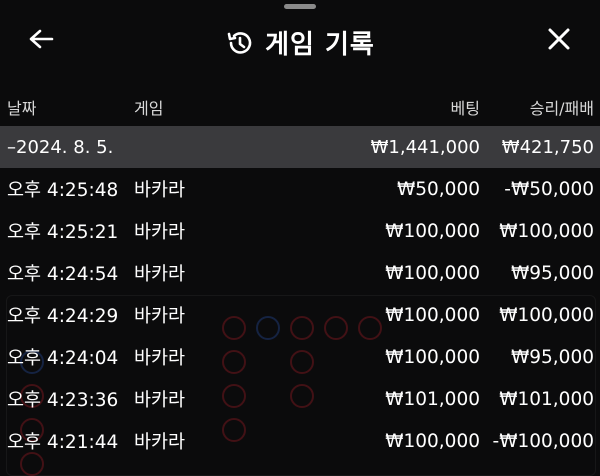  What do you see at coordinates (432, 399) in the screenshot?
I see `row-bet: ₩101,000` at bounding box center [432, 399].